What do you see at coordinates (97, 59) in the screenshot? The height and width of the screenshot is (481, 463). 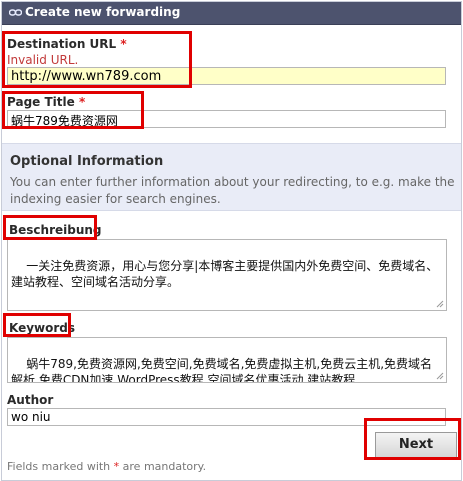 I see `highlight-box-destination` at bounding box center [97, 59].